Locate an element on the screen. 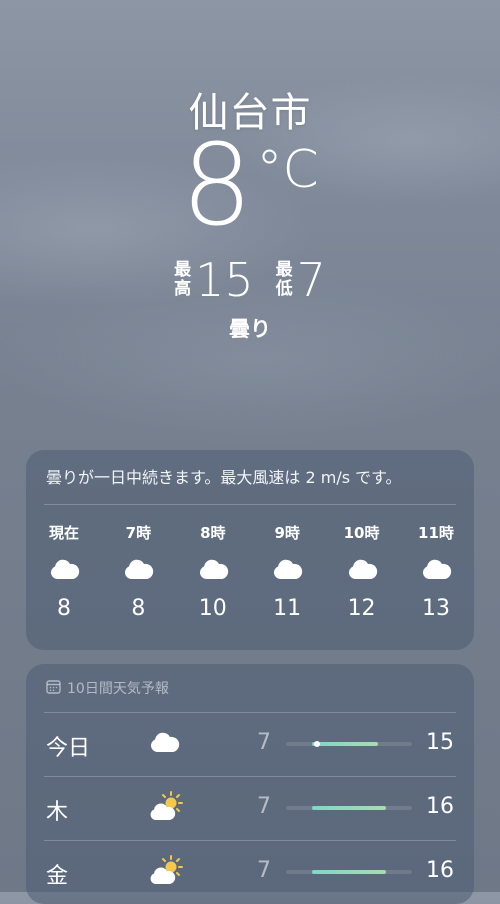 The width and height of the screenshot is (500, 904). hour-item: 現在 8 is located at coordinates (64, 571).